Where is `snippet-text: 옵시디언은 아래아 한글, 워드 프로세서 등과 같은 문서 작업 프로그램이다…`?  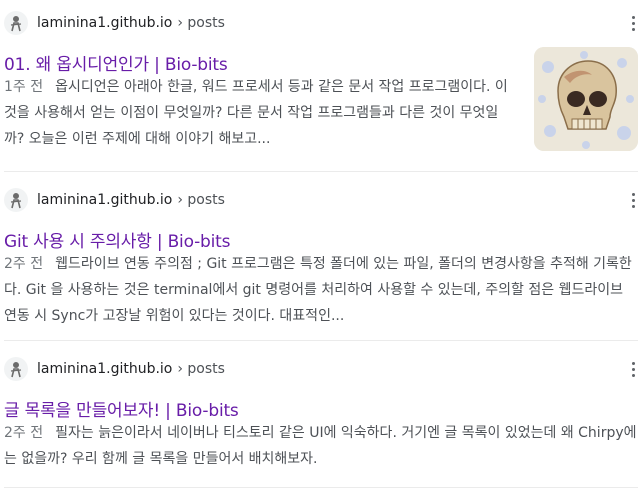
snippet-text: 옵시디언은 아래아 한글, 워드 프로세서 등과 같은 문서 작업 프로그램이다… is located at coordinates (256, 113).